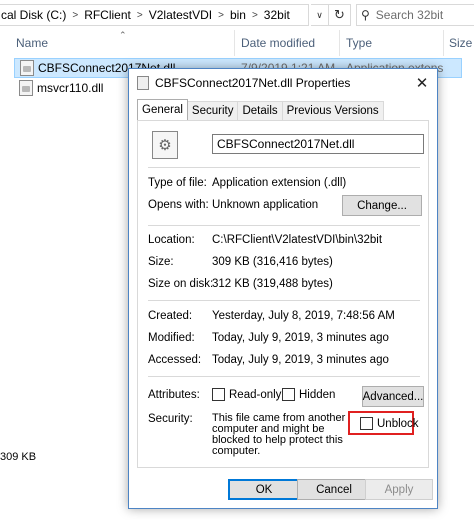  What do you see at coordinates (422, 83) in the screenshot?
I see `close-icon: ✕` at bounding box center [422, 83].